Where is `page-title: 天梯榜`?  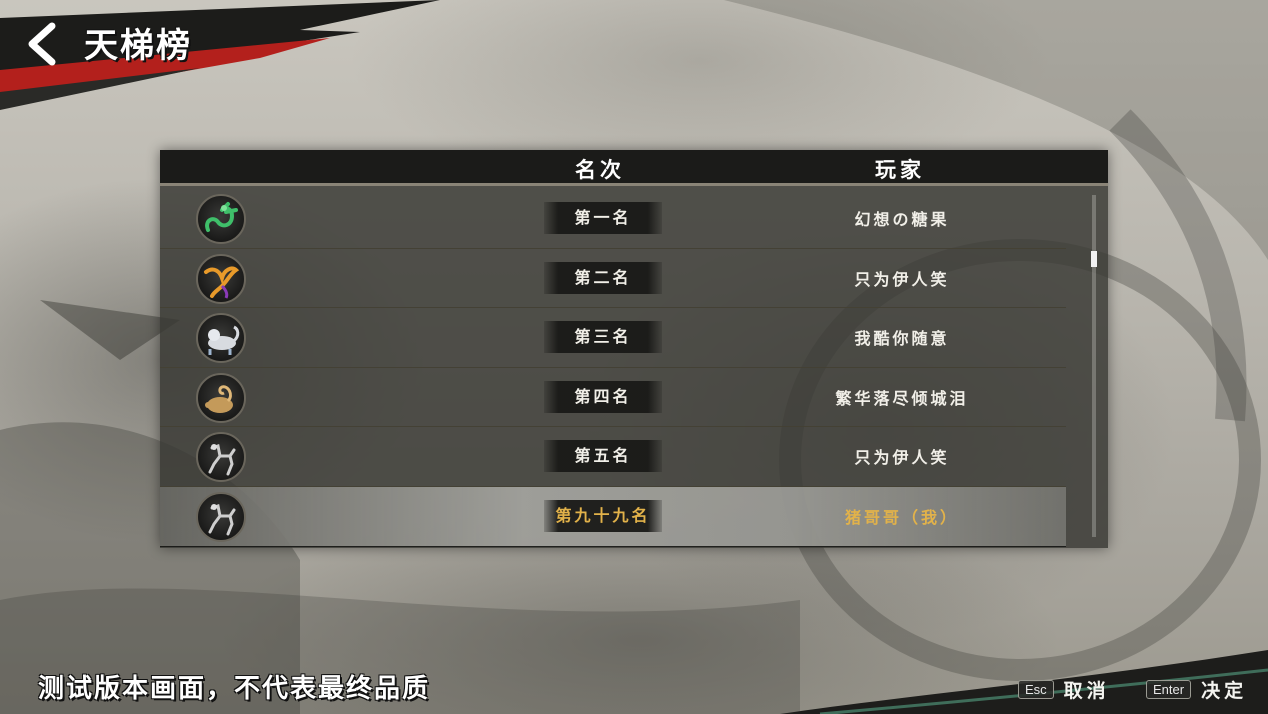 page-title: 天梯榜 is located at coordinates (138, 46).